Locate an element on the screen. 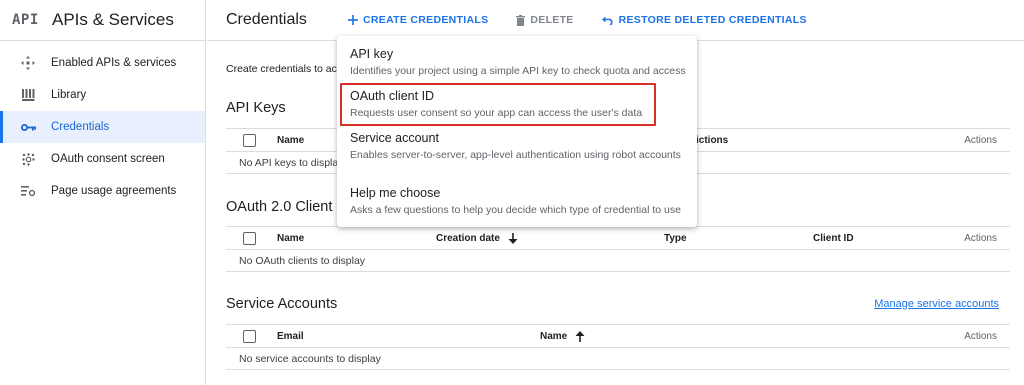 The image size is (1024, 385). arrow-down-icon is located at coordinates (513, 238).